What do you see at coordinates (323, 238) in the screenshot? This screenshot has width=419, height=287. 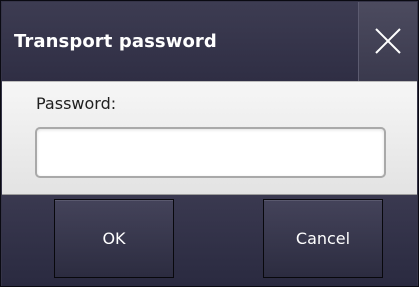 I see `cancel-button: Cancel` at bounding box center [323, 238].